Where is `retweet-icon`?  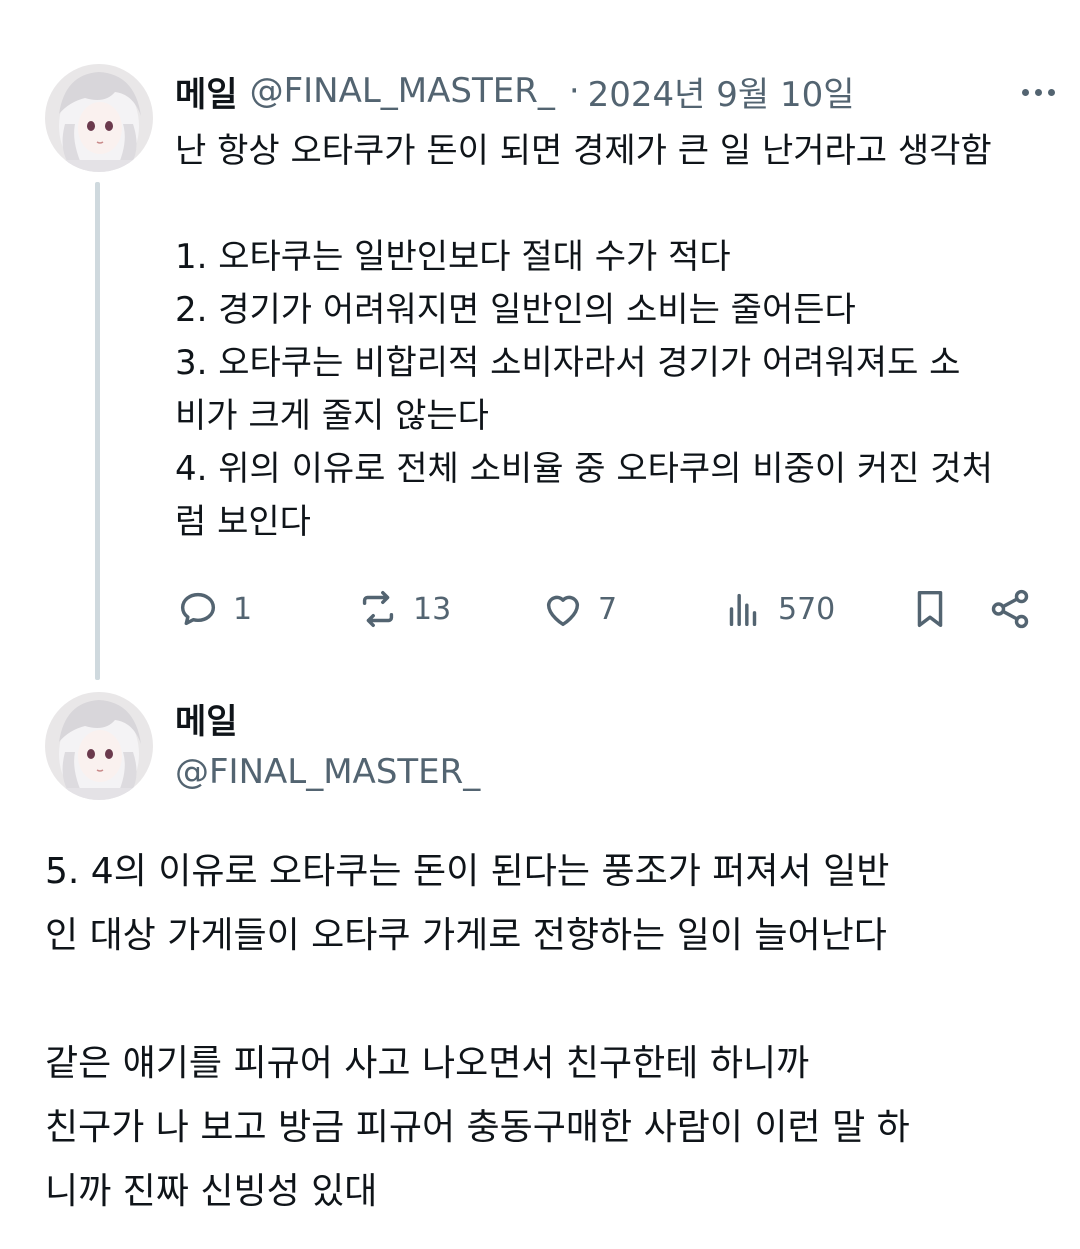
retweet-icon is located at coordinates (378, 609).